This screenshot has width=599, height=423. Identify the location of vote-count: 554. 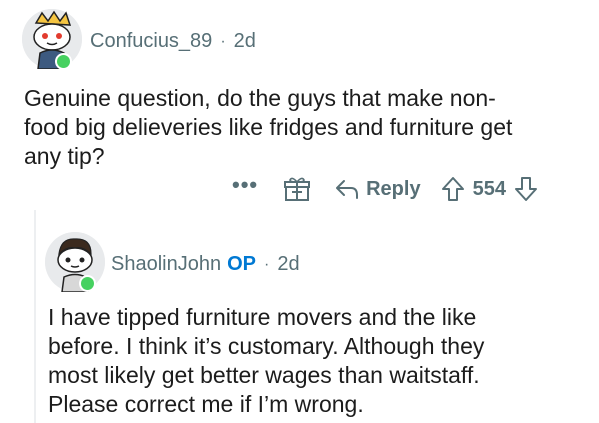
(489, 188).